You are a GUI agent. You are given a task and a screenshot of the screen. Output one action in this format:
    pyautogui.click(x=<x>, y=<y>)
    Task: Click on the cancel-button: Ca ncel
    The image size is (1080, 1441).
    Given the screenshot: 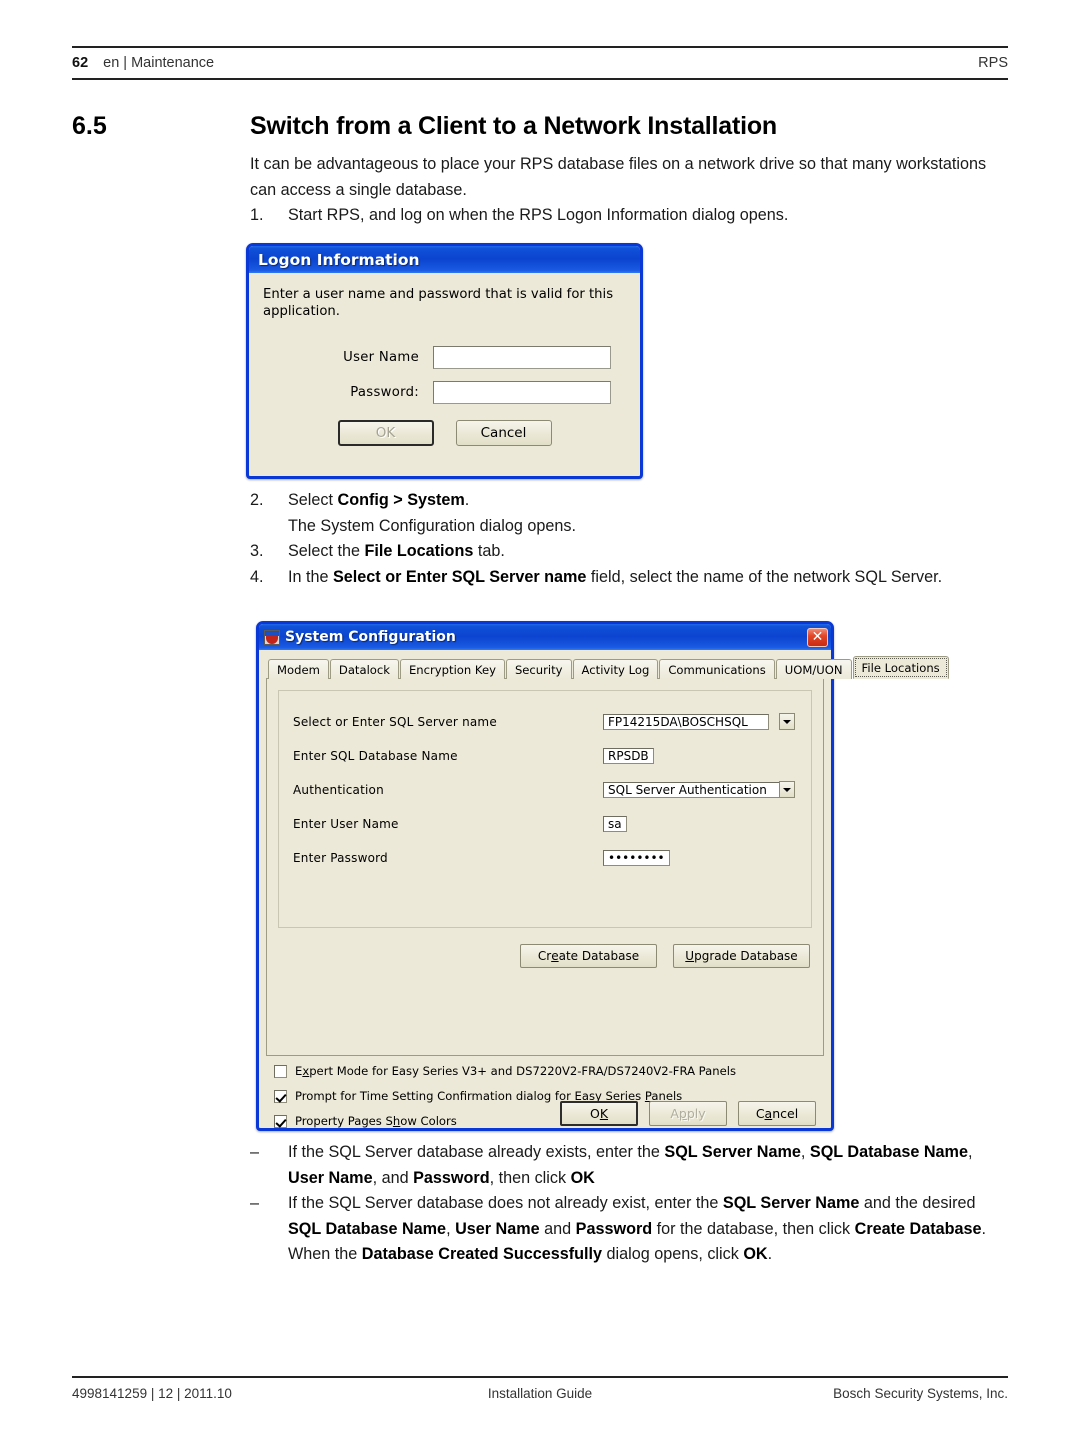 What is the action you would take?
    pyautogui.click(x=777, y=1113)
    